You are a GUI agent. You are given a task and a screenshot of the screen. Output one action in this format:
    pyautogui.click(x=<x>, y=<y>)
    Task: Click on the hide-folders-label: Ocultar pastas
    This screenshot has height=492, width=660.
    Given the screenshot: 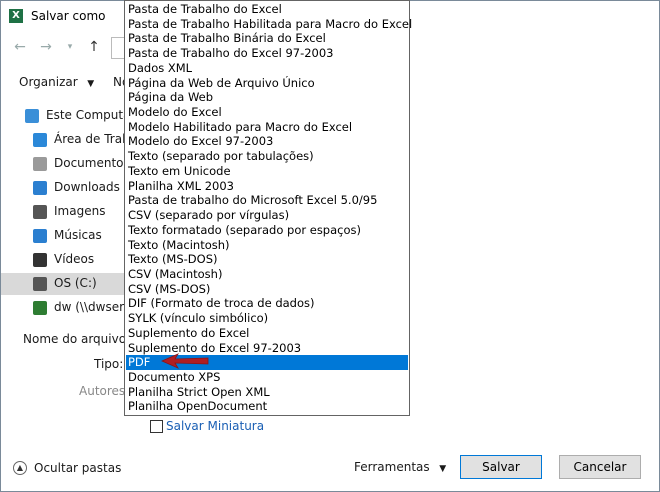 What is the action you would take?
    pyautogui.click(x=78, y=468)
    